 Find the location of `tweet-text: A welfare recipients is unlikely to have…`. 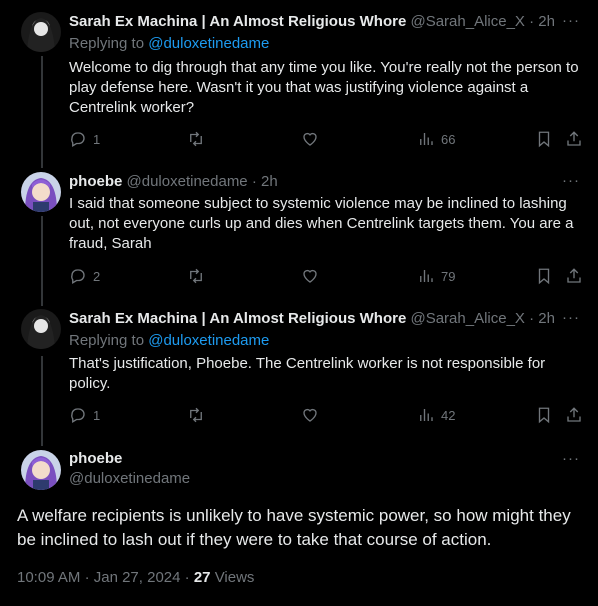

tweet-text: A welfare recipients is unlikely to have… is located at coordinates (294, 527).